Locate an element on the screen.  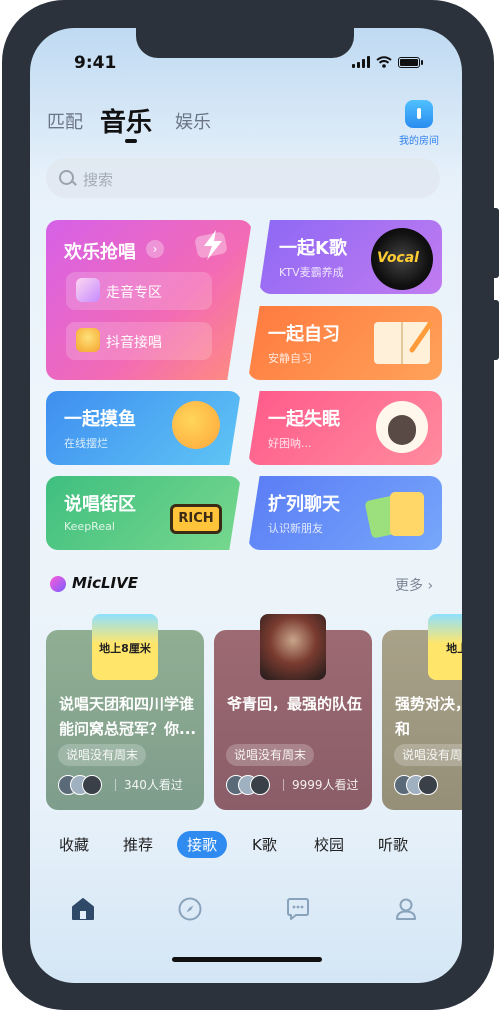
make-friends-card: 扩列聊天 认识新朋友 is located at coordinates (345, 513).